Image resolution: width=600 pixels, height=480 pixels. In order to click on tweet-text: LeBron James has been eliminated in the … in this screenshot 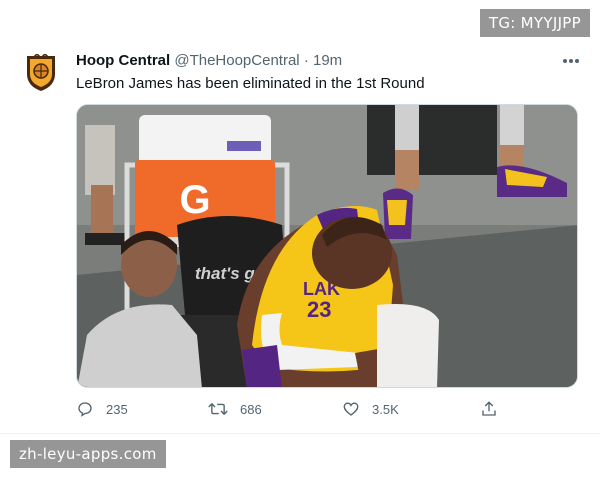, I will do `click(250, 83)`.